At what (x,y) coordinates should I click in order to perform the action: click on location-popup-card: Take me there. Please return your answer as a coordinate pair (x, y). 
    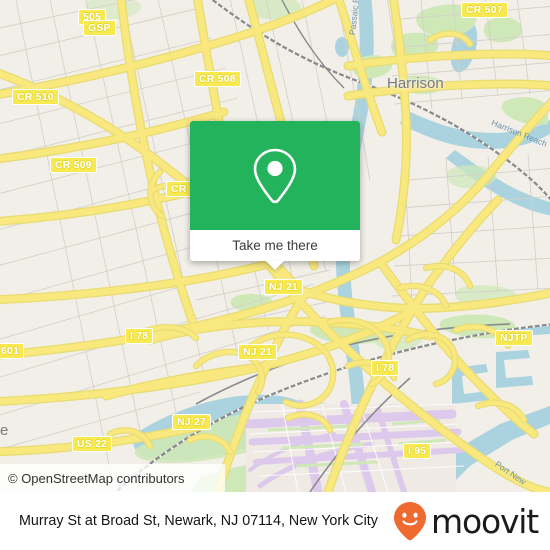
    Looking at the image, I should click on (275, 195).